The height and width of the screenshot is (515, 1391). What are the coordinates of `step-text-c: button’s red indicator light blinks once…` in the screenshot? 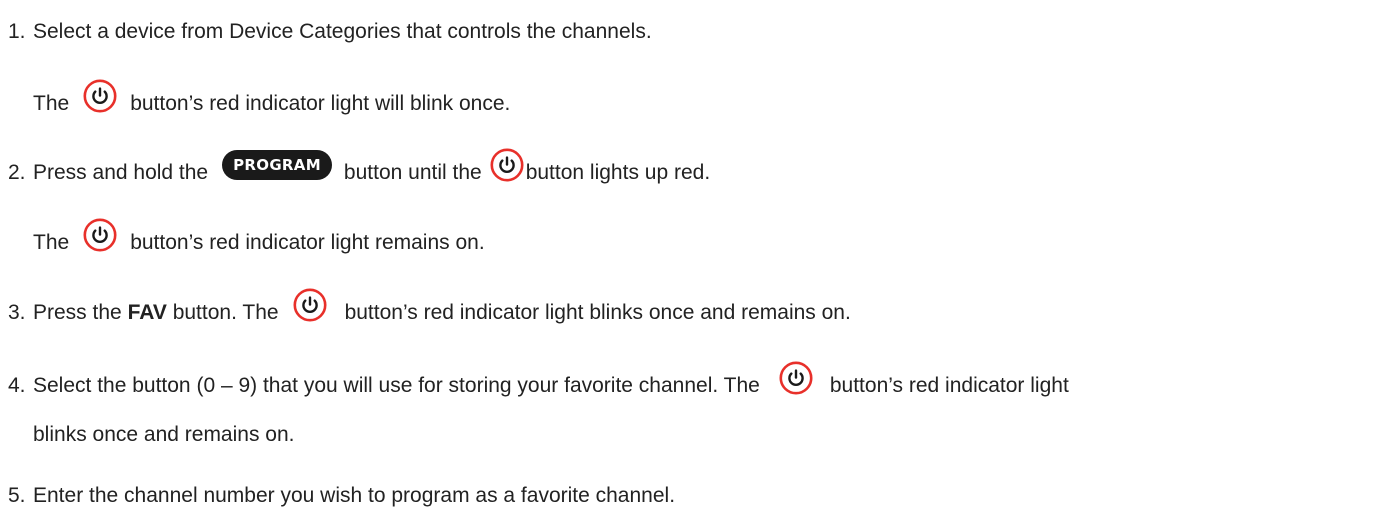 It's located at (597, 312).